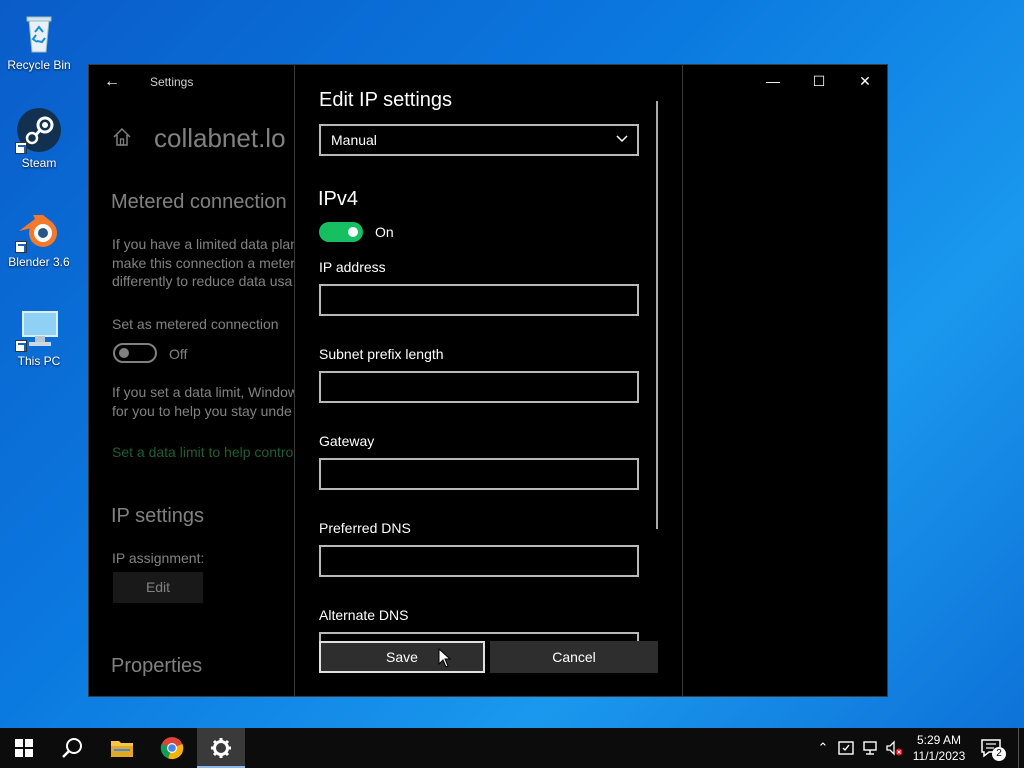 This screenshot has width=1024, height=768. I want to click on desktop-icon-label: This PC, so click(39, 361).